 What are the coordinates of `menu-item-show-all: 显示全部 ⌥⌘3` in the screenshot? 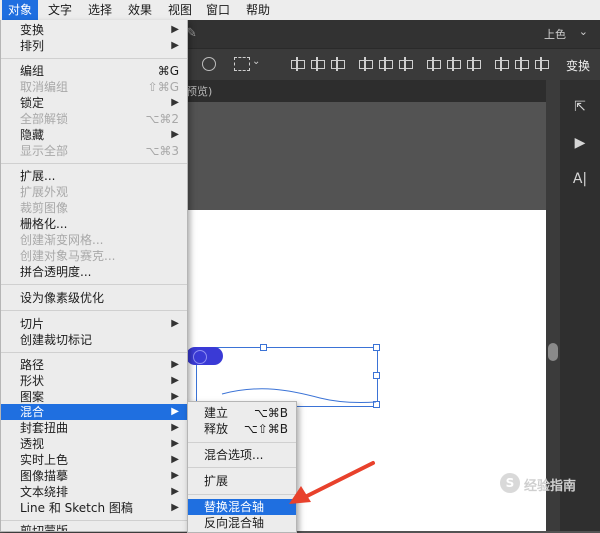 It's located at (99, 151).